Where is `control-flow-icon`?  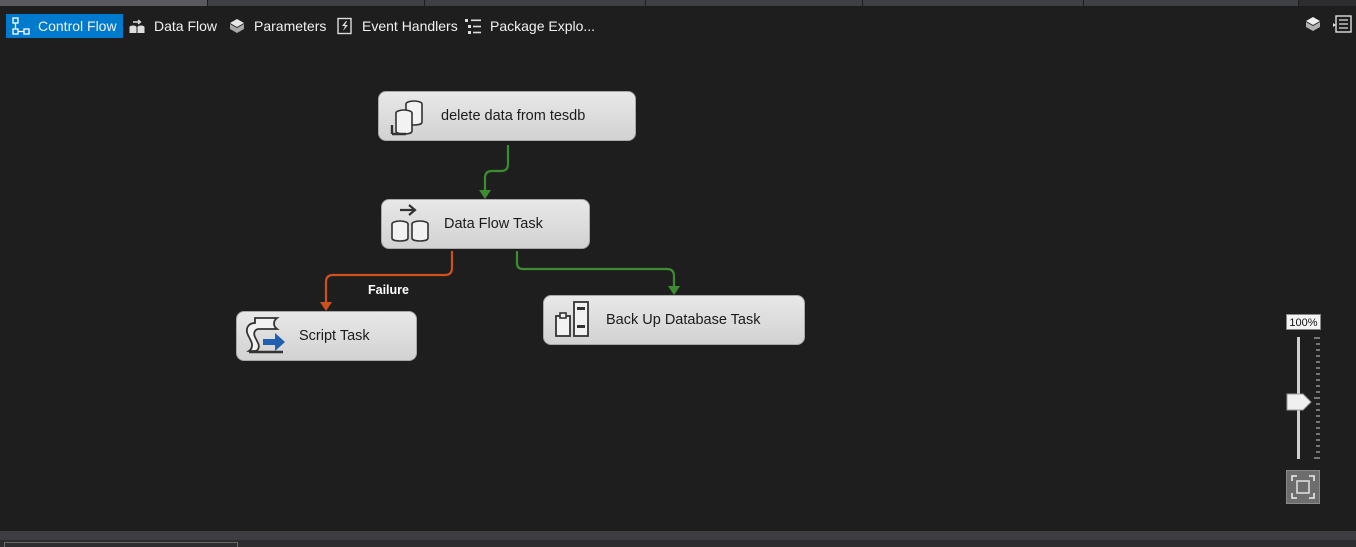 control-flow-icon is located at coordinates (21, 26).